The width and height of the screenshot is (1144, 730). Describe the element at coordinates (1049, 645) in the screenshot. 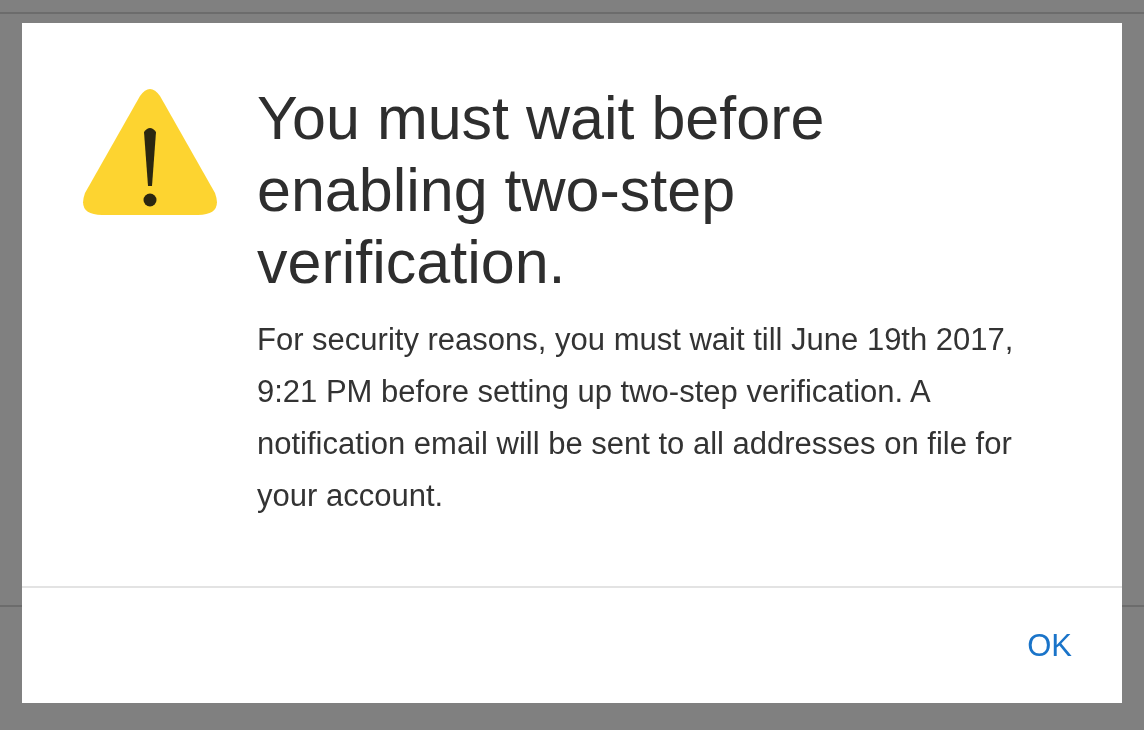

I see `ok-button: OK` at that location.